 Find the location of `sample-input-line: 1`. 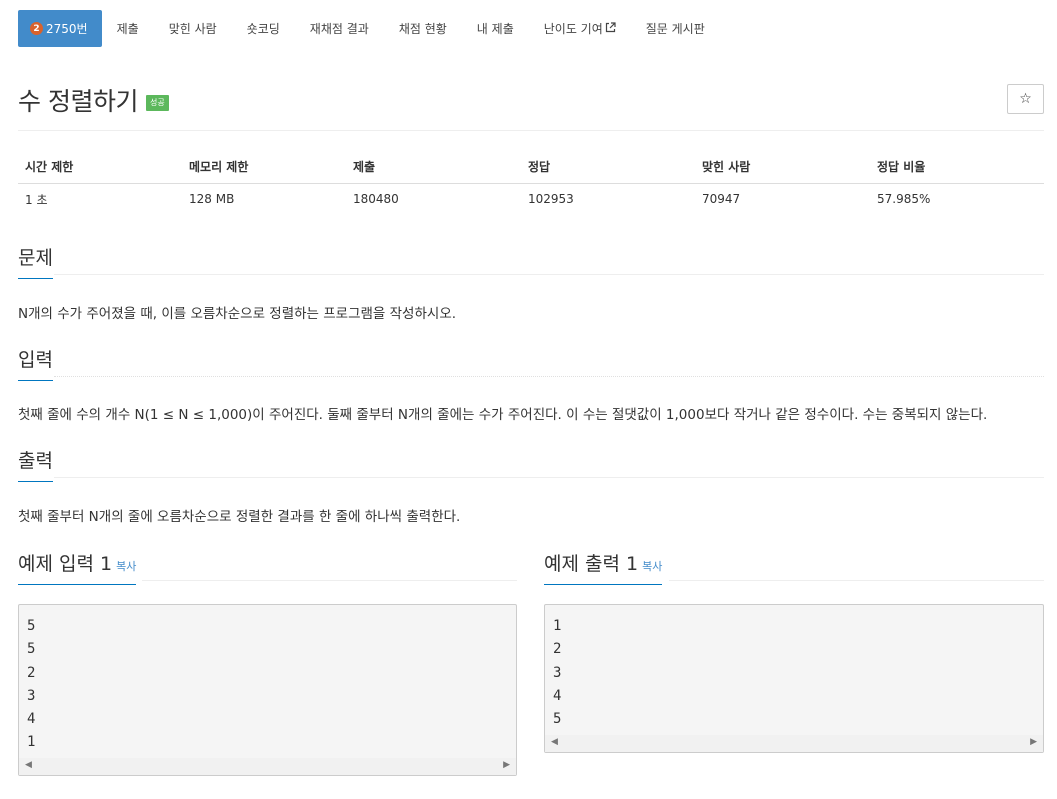

sample-input-line: 1 is located at coordinates (31, 742).